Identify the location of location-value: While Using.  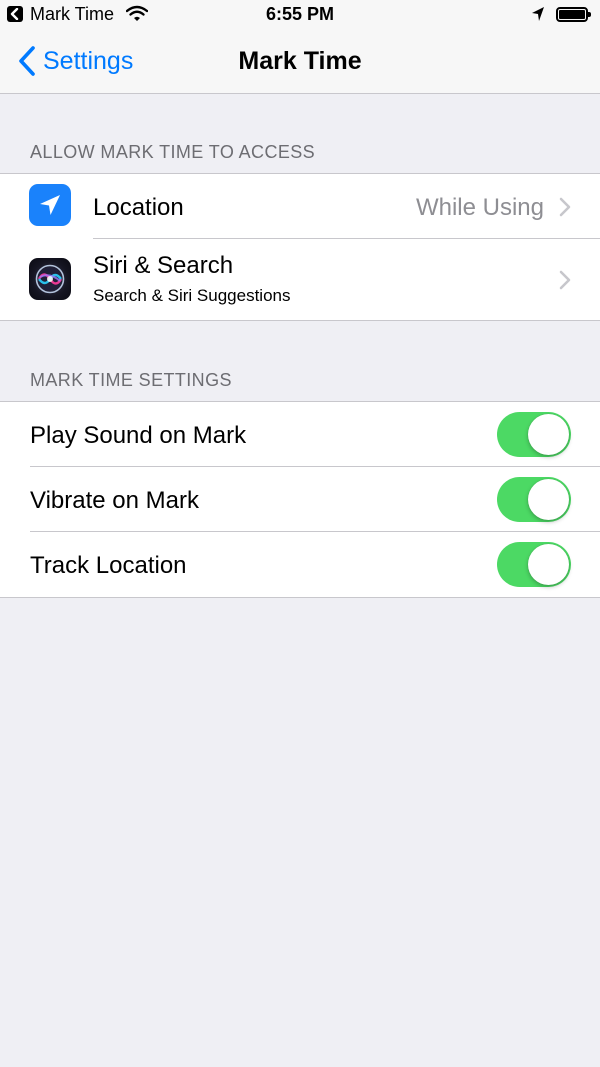
(479, 207).